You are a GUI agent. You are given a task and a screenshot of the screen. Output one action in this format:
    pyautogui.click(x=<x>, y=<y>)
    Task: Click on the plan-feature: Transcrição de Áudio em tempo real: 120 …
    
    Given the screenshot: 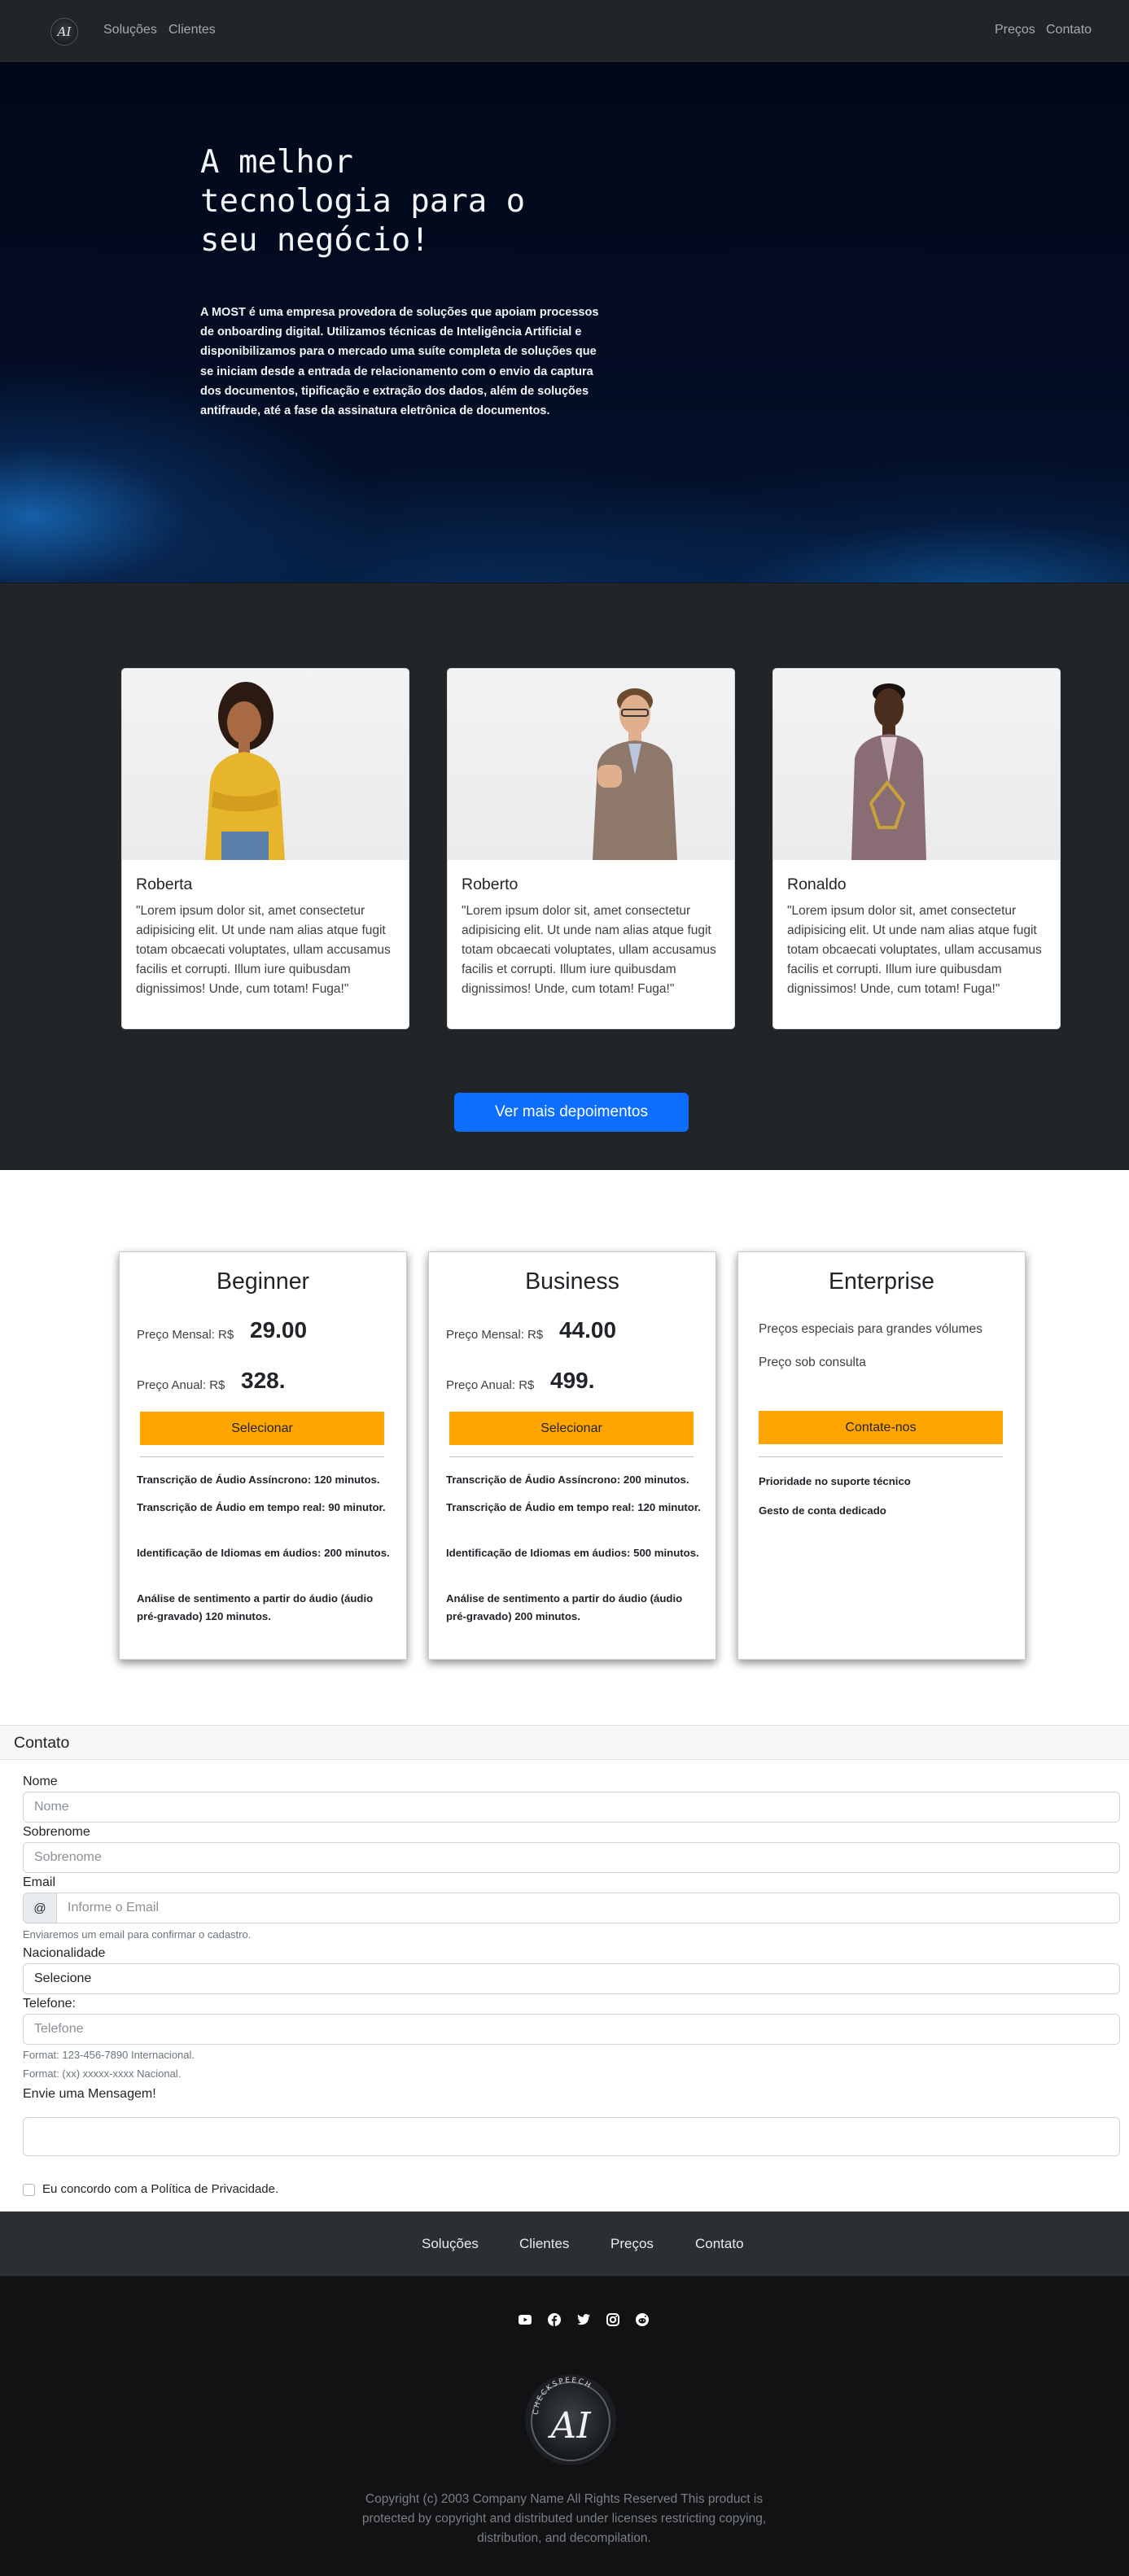 What is the action you would take?
    pyautogui.click(x=573, y=1507)
    